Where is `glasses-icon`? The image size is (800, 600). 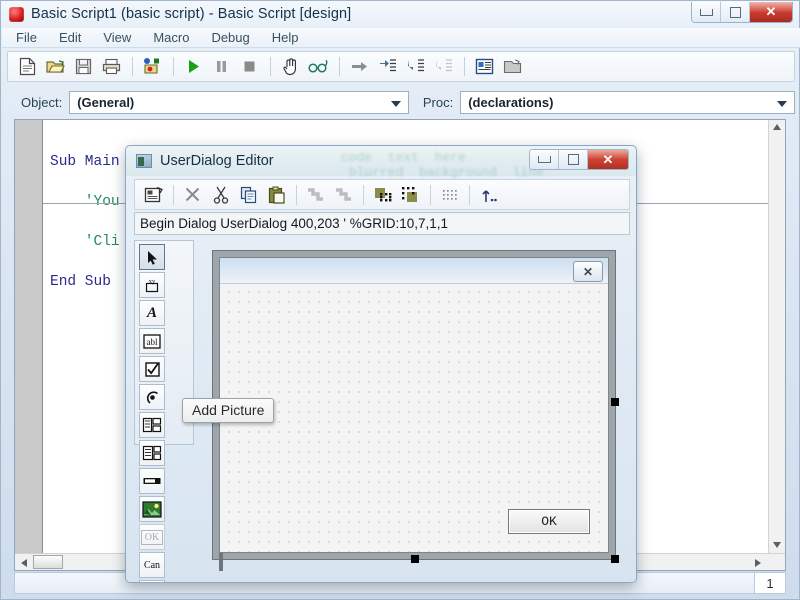
glasses-icon is located at coordinates (318, 66).